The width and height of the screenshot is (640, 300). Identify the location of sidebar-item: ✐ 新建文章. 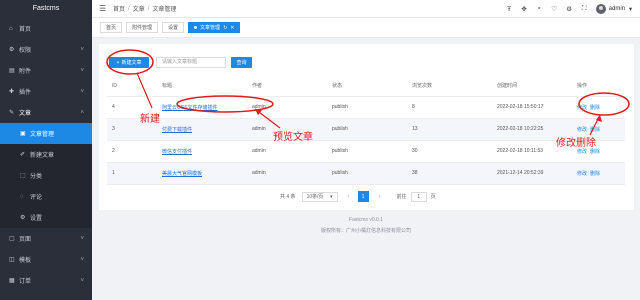
(46, 154).